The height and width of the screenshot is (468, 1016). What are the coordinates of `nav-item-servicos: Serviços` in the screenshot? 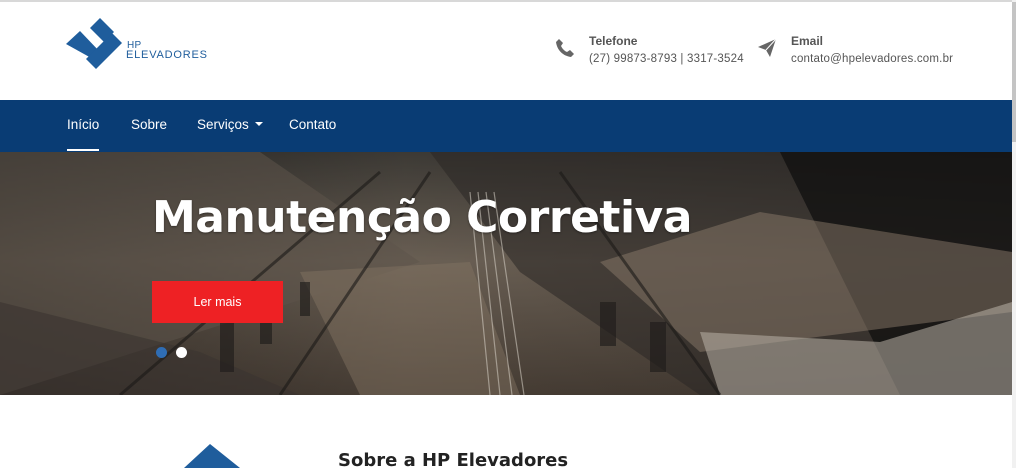 It's located at (230, 126).